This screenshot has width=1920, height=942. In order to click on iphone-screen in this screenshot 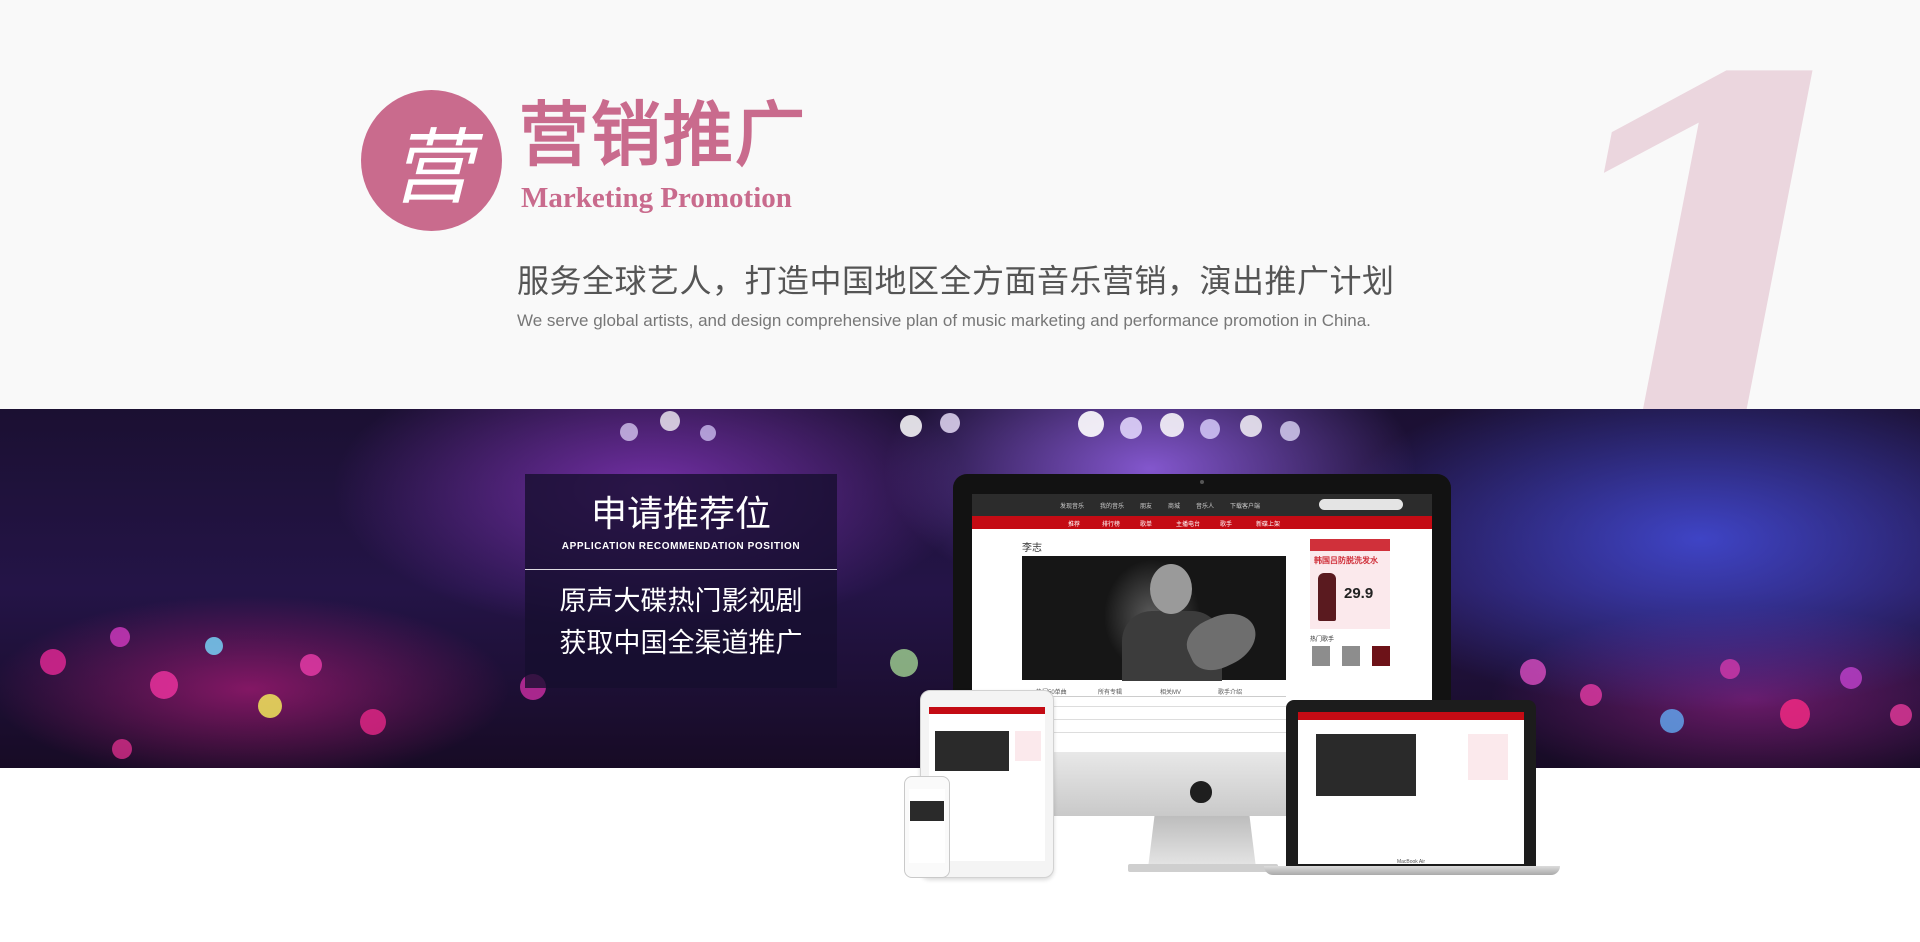, I will do `click(927, 826)`.